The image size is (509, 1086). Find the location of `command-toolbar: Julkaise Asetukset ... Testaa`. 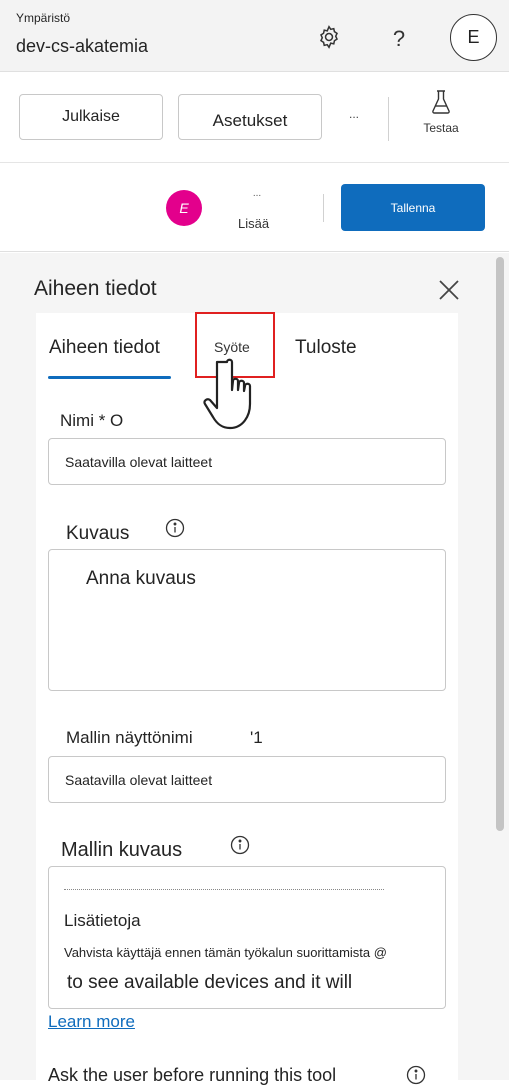

command-toolbar: Julkaise Asetukset ... Testaa is located at coordinates (254, 118).